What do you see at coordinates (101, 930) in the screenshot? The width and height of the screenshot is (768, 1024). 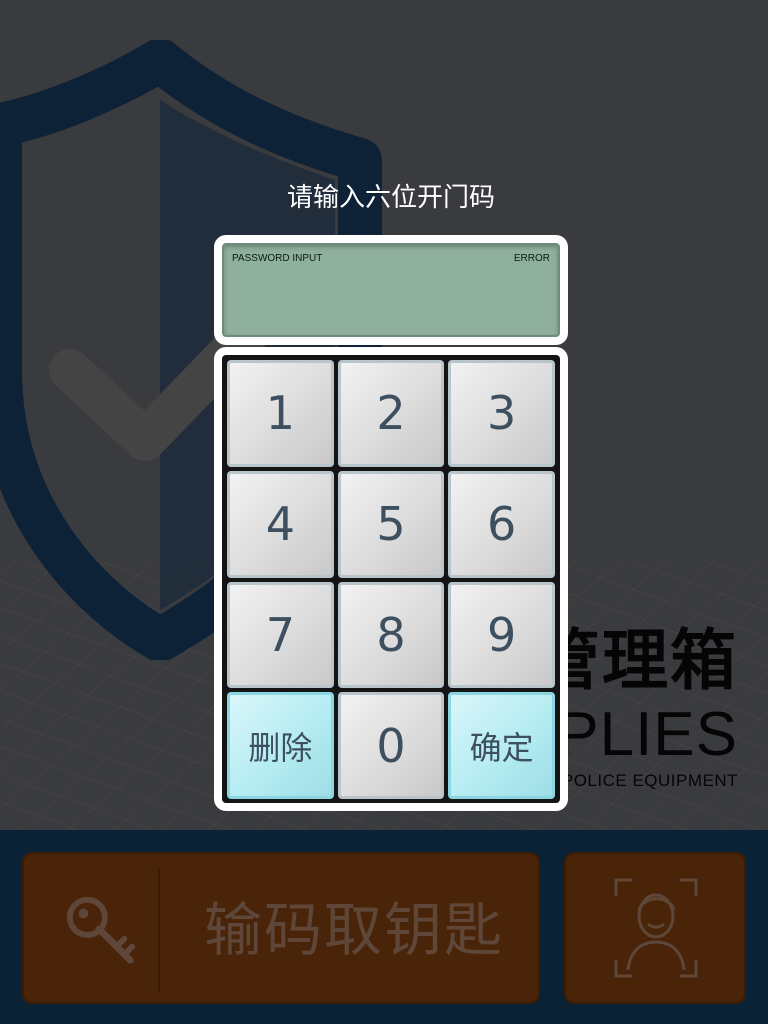 I see `key-icon` at bounding box center [101, 930].